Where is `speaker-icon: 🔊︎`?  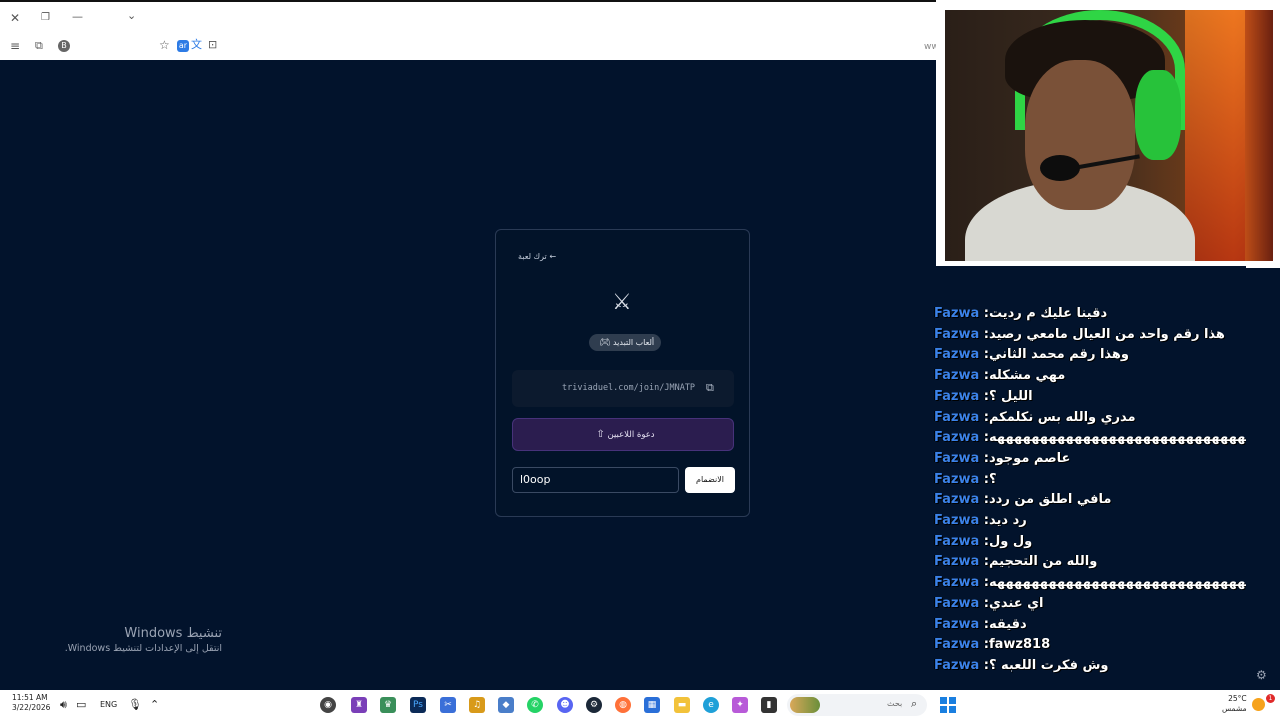 speaker-icon: 🔊︎ is located at coordinates (63, 705).